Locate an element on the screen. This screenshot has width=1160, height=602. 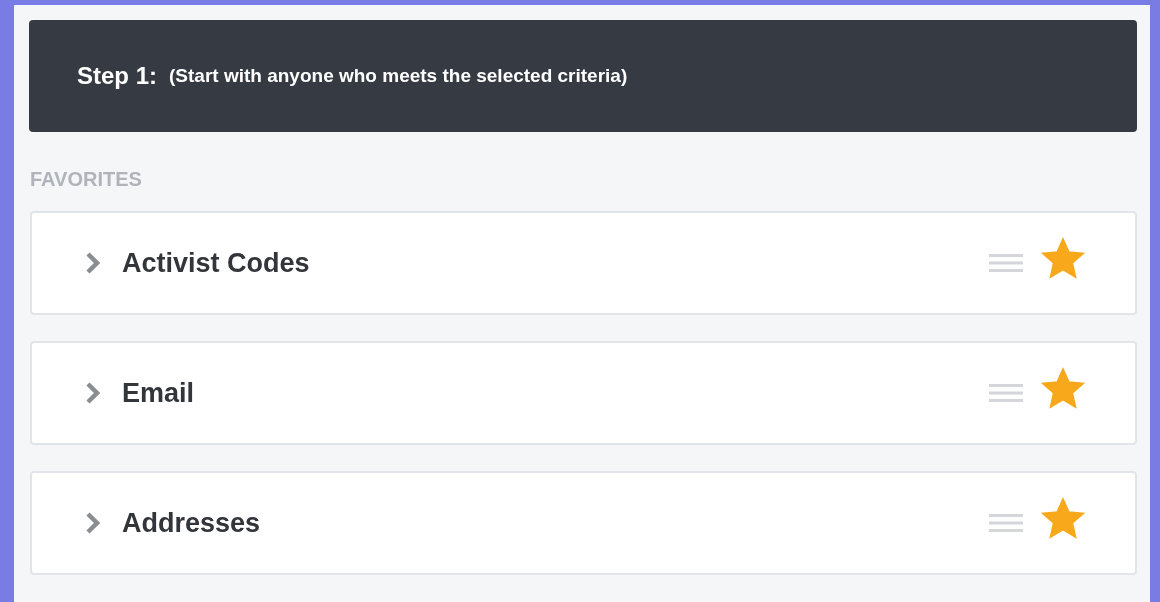
step-description: (Start with anyone who meets the selected criteria) is located at coordinates (398, 76).